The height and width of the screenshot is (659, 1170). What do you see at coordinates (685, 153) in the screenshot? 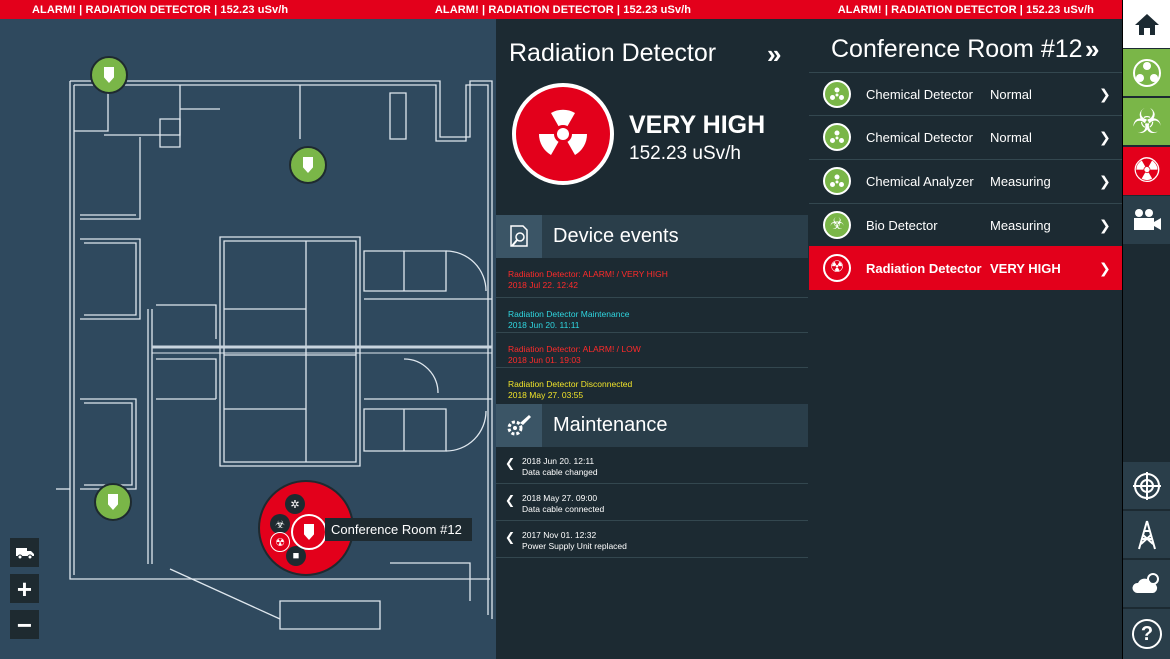
I see `radiation-value: 152.23 uSv/h` at bounding box center [685, 153].